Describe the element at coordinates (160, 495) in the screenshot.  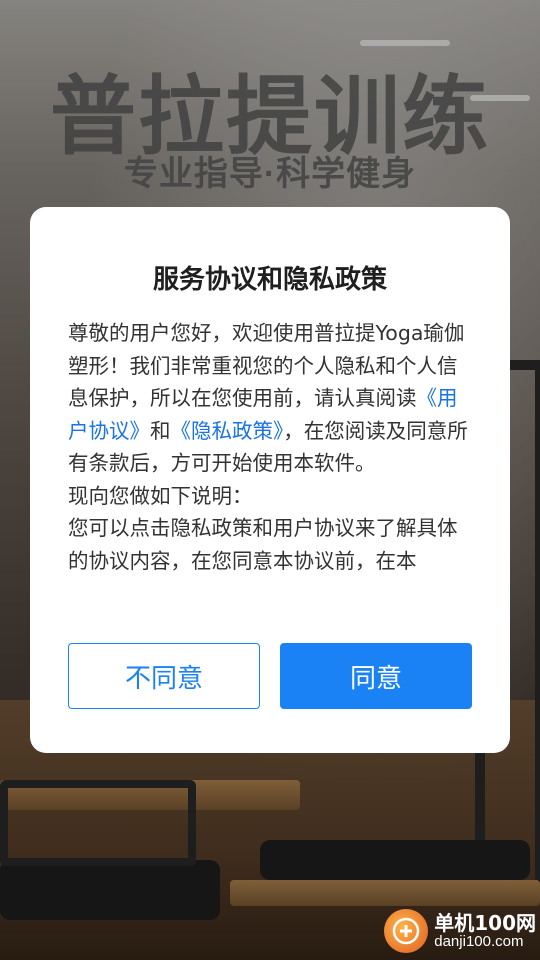
I see `body-paragraph-2: 现向您做如下说明：` at that location.